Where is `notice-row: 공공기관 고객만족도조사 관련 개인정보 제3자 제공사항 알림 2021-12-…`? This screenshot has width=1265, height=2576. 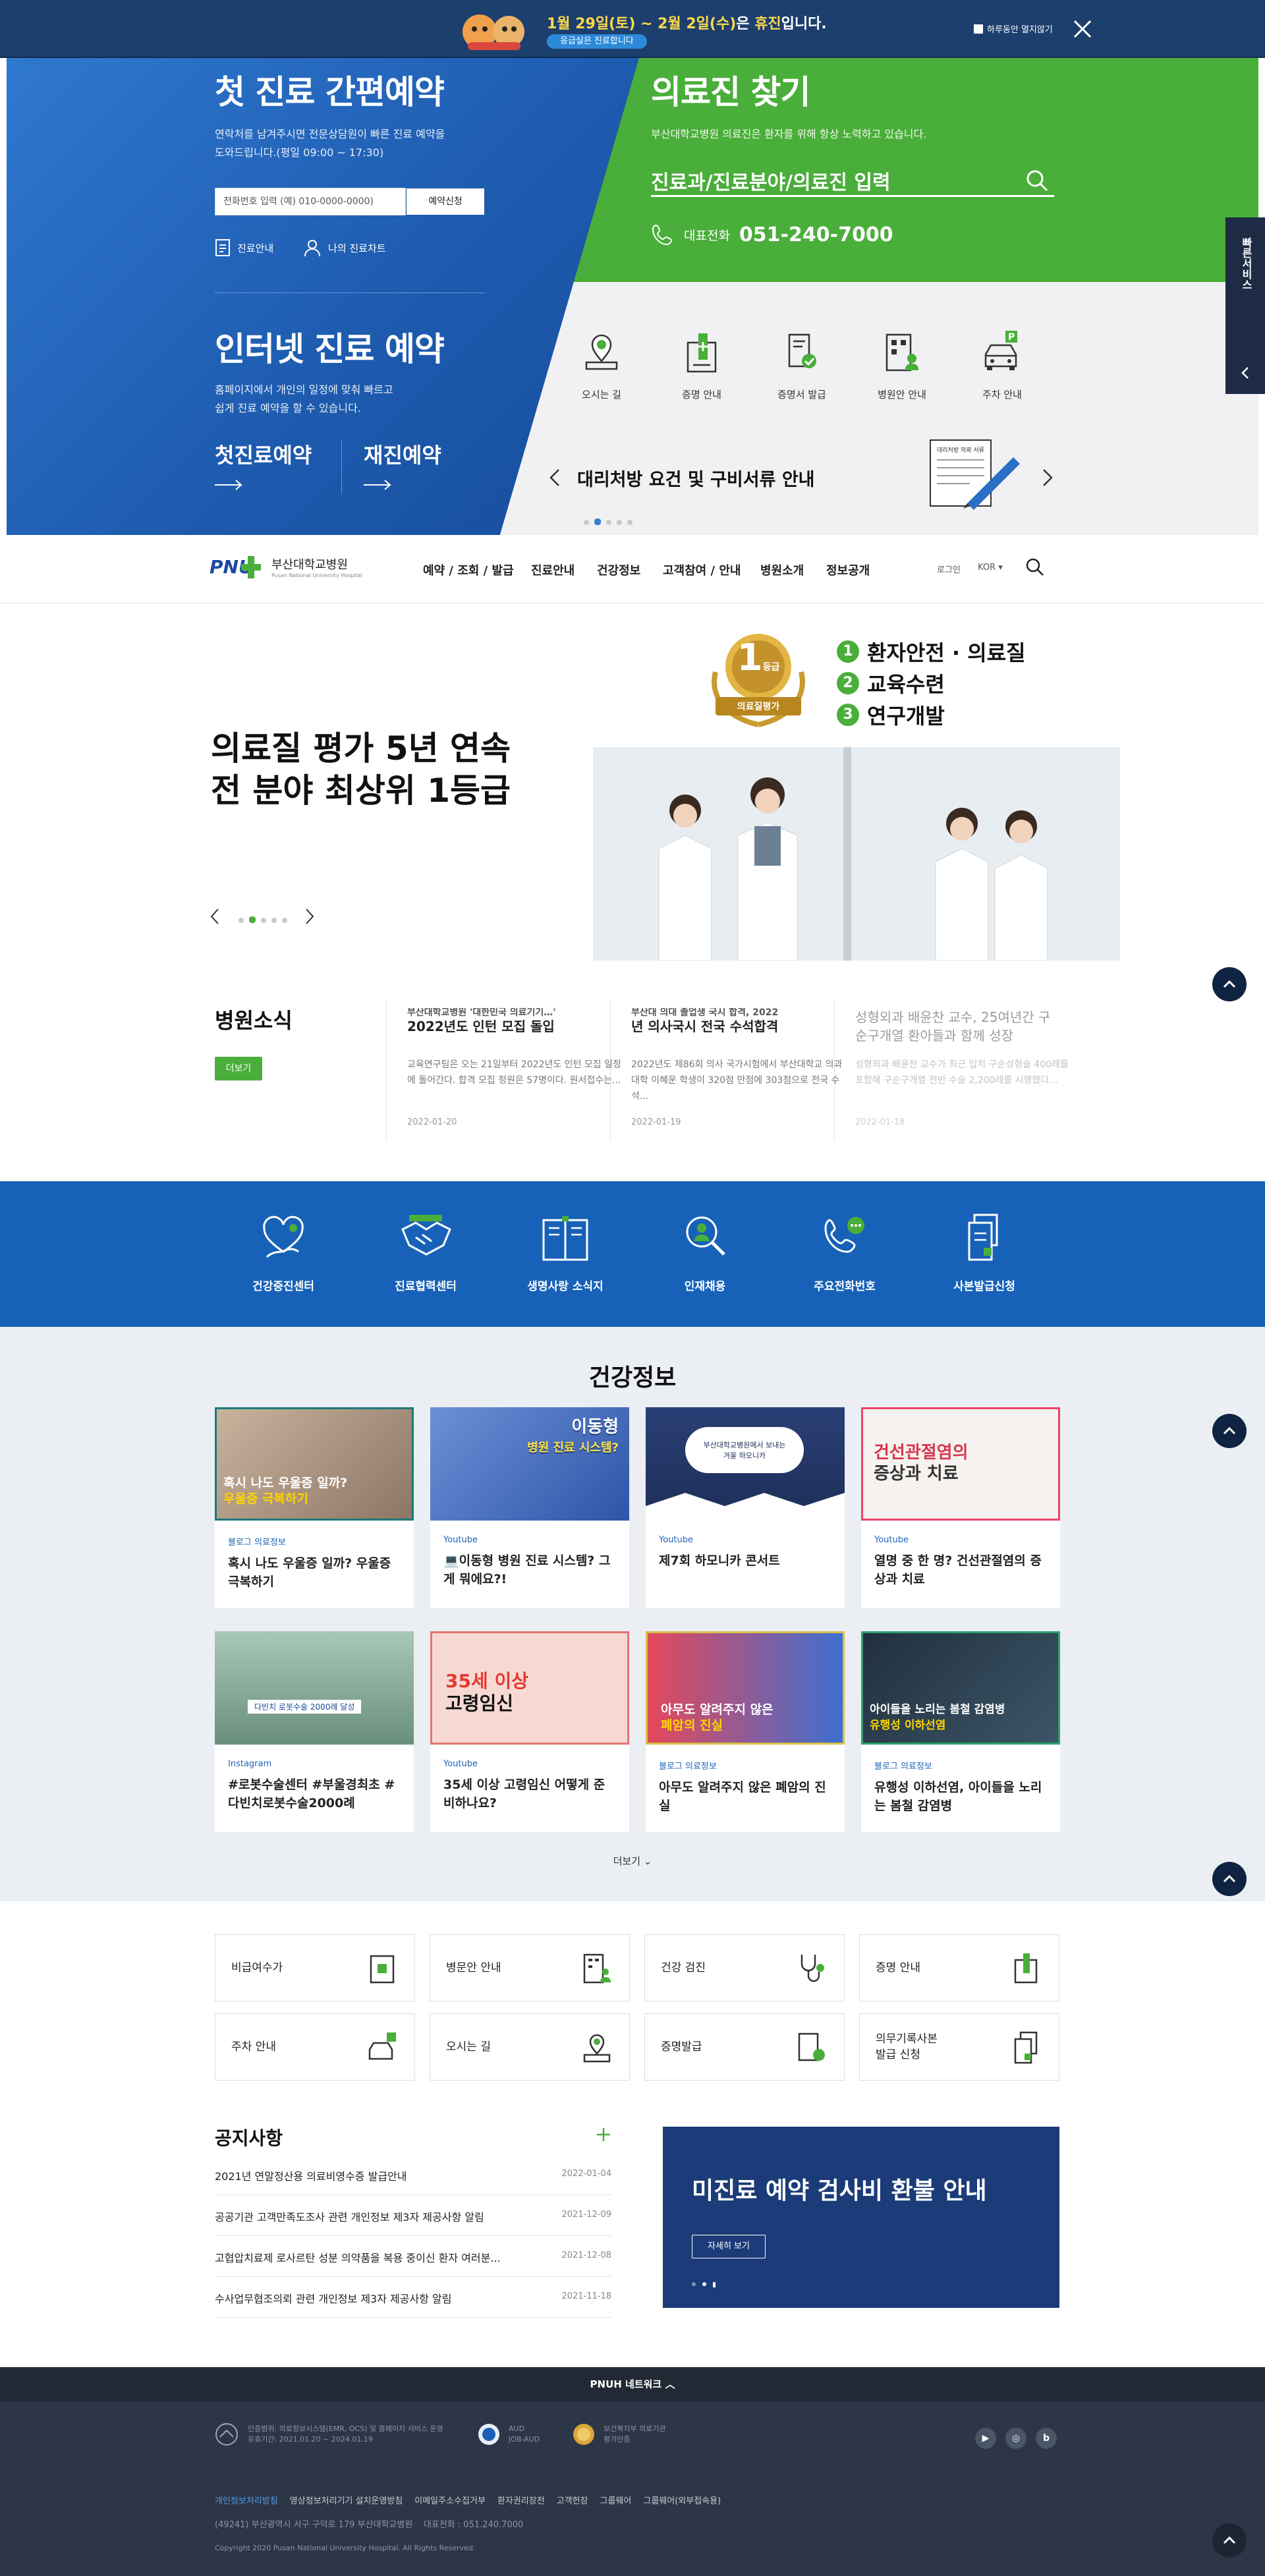 notice-row: 공공기관 고객만족도조사 관련 개인정보 제3자 제공사항 알림 2021-12-… is located at coordinates (413, 2215).